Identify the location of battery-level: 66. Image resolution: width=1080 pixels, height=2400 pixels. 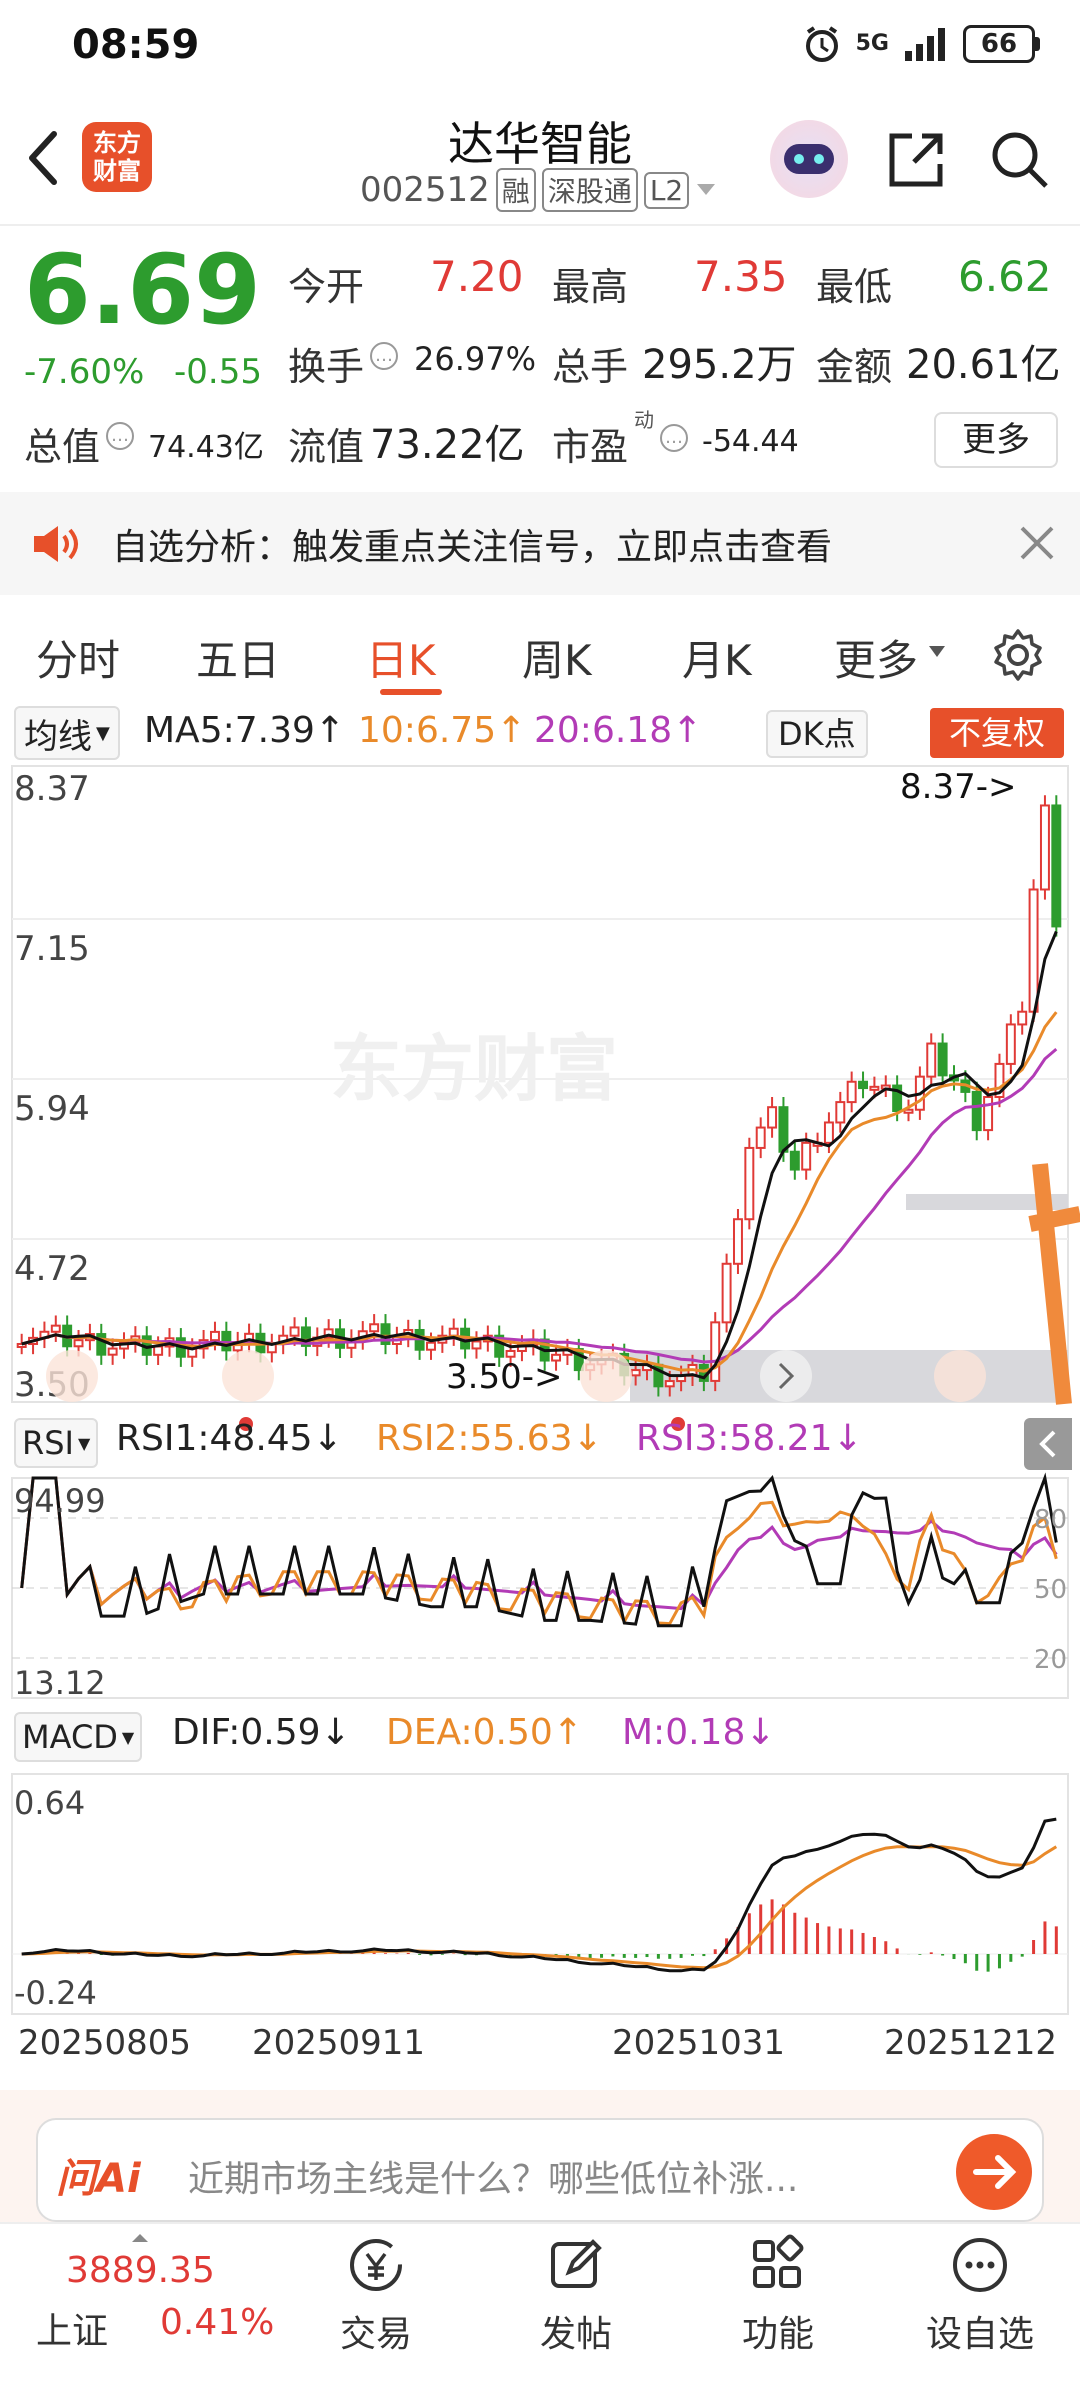
(999, 44).